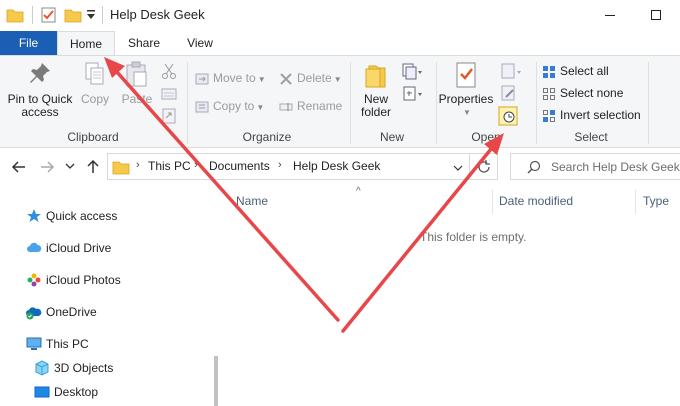  I want to click on properties-button: Properties ▼, so click(466, 89).